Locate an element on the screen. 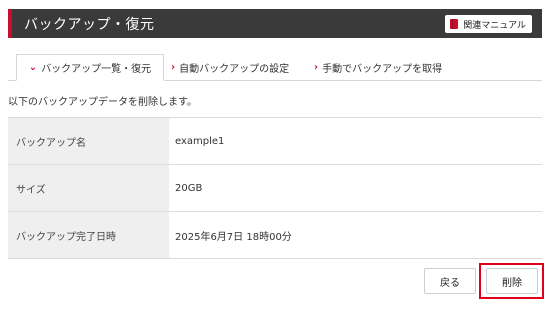 This screenshot has width=550, height=313. tab-backup-list-restore: ⌄ バックアップ一覧・復元 is located at coordinates (90, 67).